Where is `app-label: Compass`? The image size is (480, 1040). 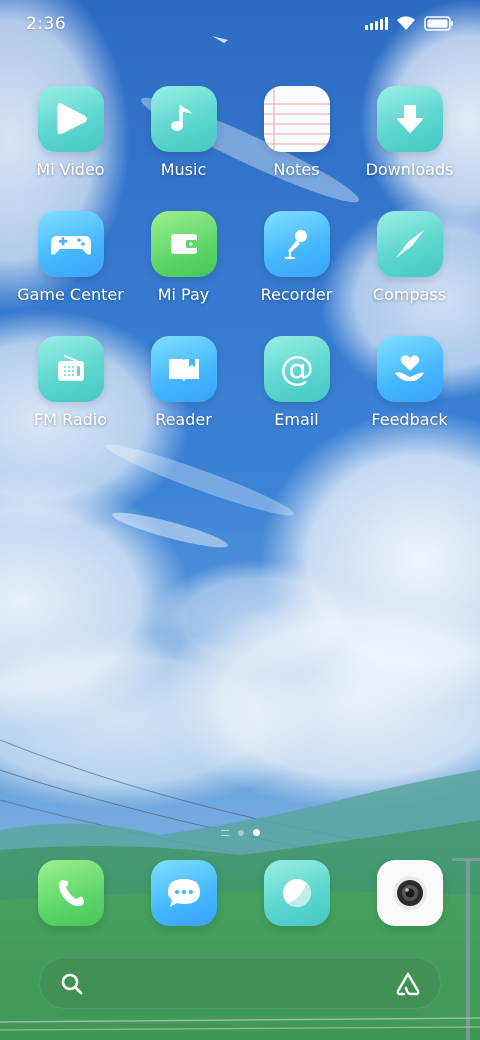
app-label: Compass is located at coordinates (409, 294).